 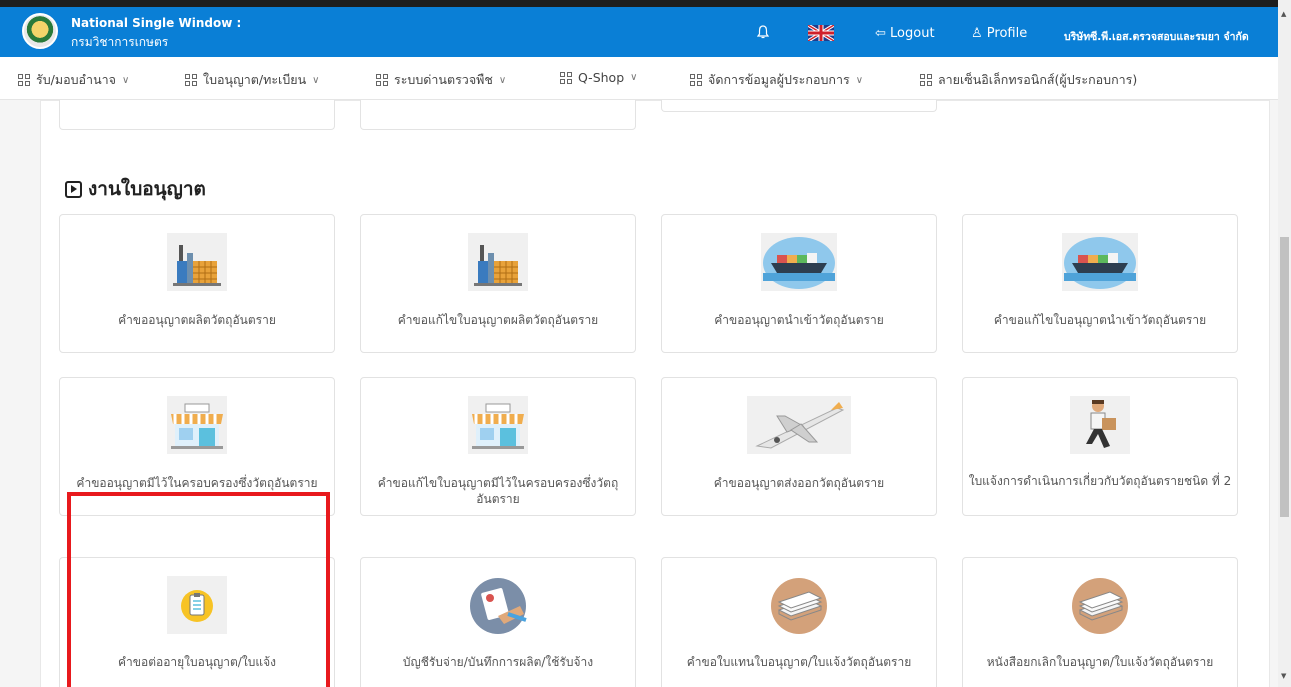 I want to click on card-edit-import-license: คำขอแก้ไขใบอนุญาตนำเข้าวัตถุอันตราย, so click(x=1100, y=283).